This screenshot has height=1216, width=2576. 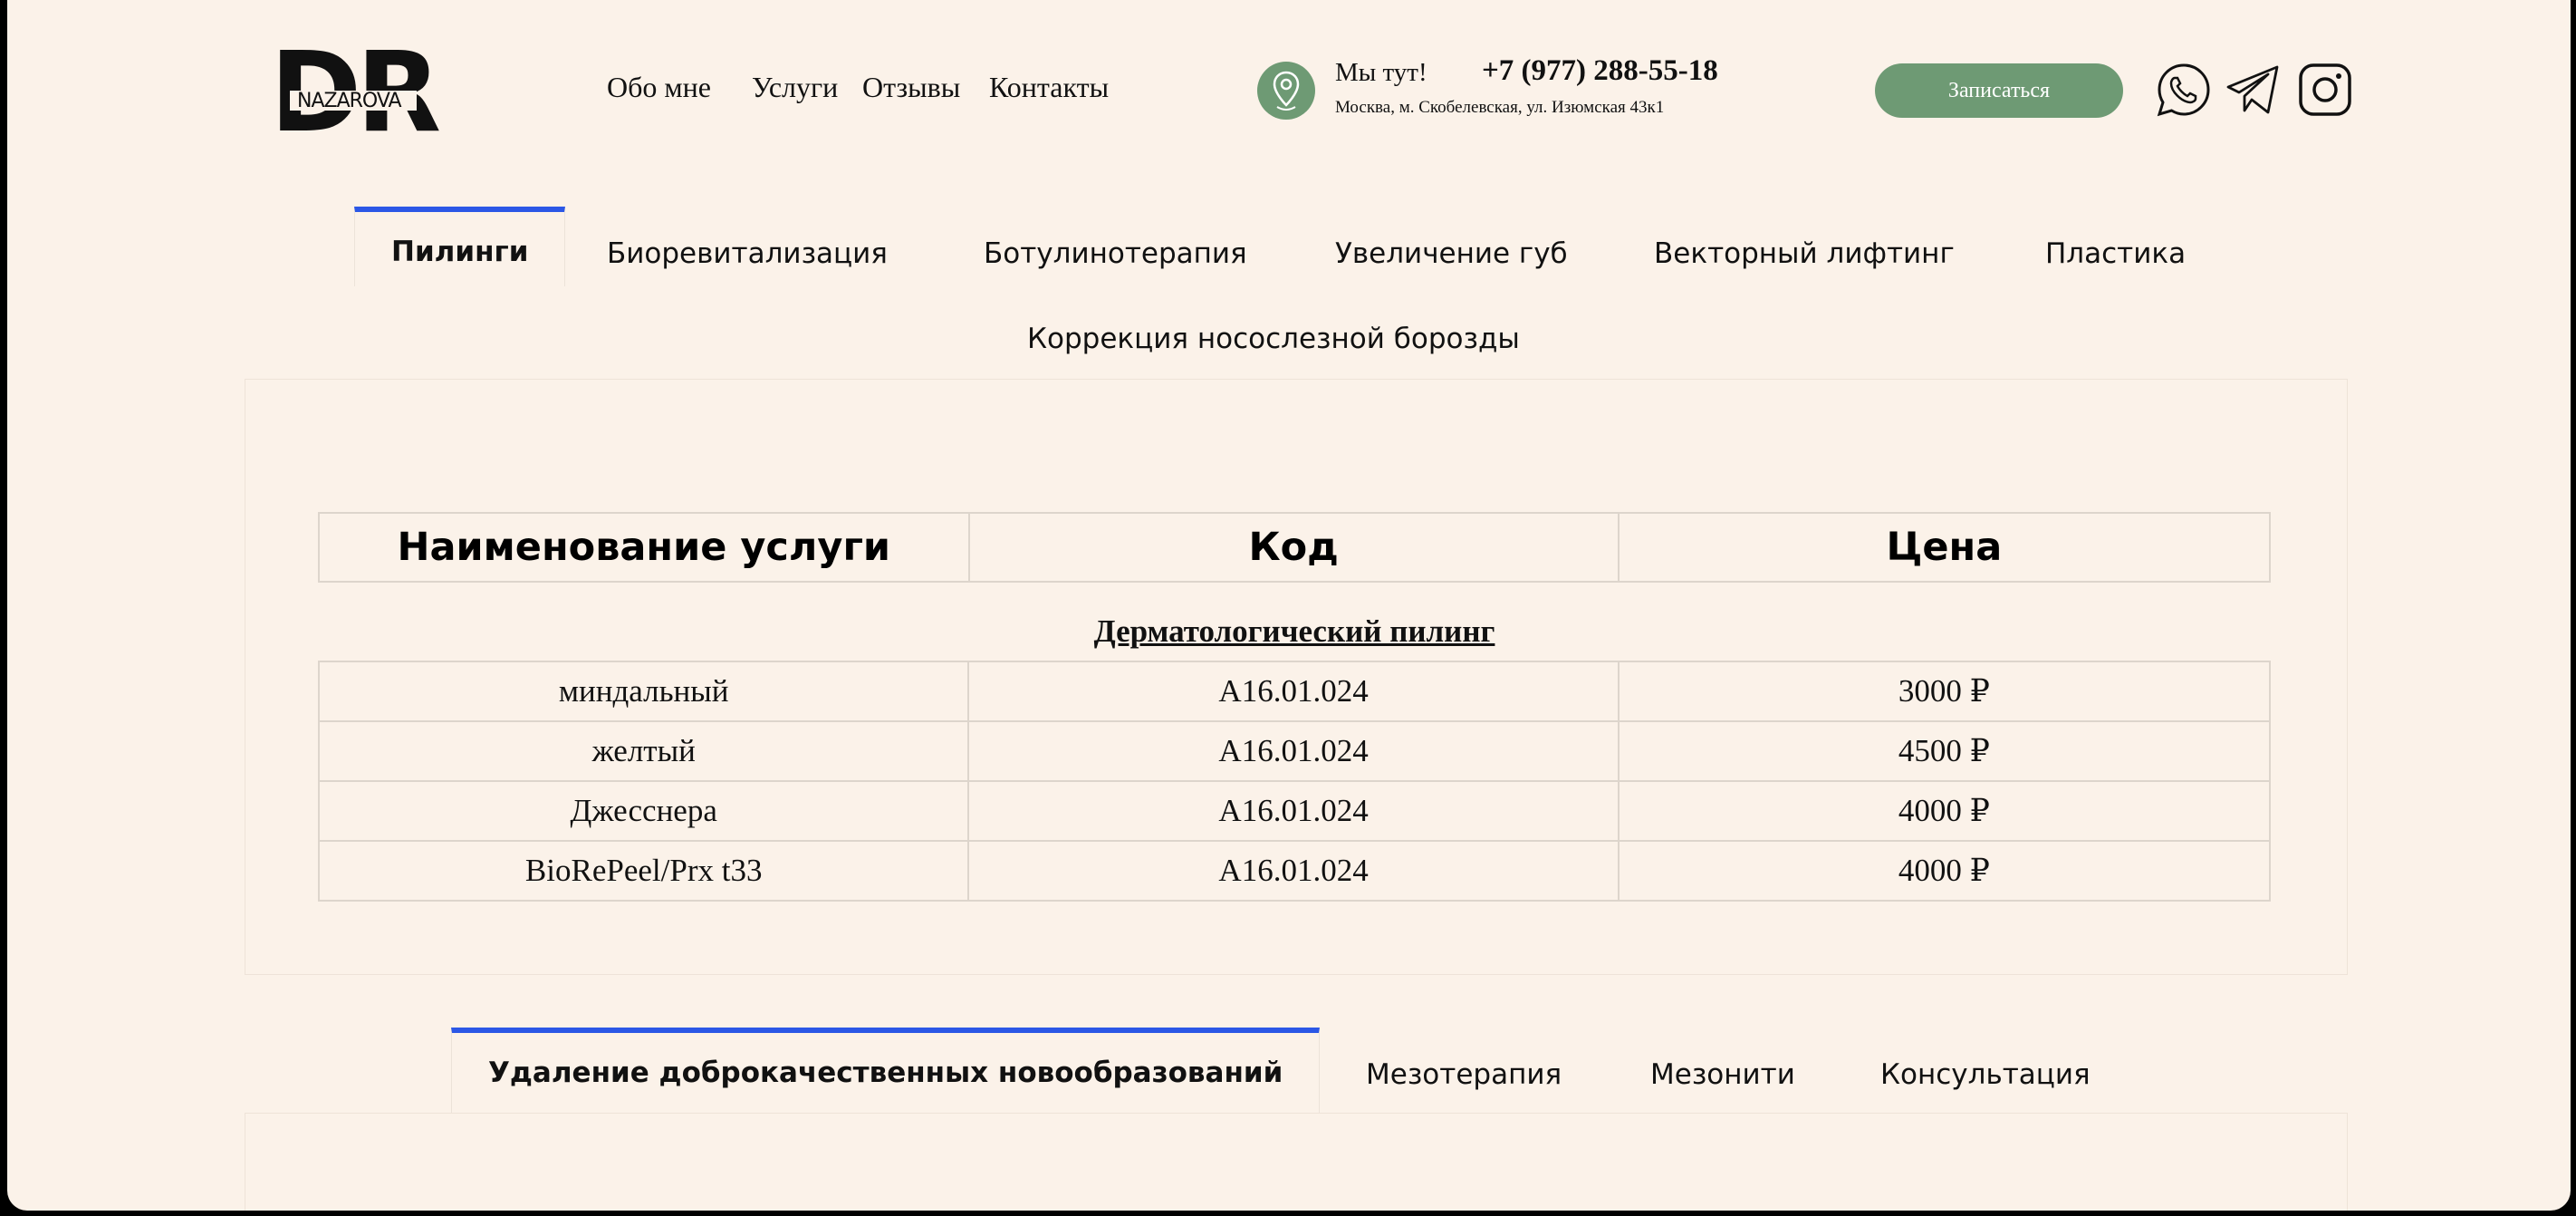 I want to click on phone-link: +7 (977) 288-55-18, so click(x=1600, y=71).